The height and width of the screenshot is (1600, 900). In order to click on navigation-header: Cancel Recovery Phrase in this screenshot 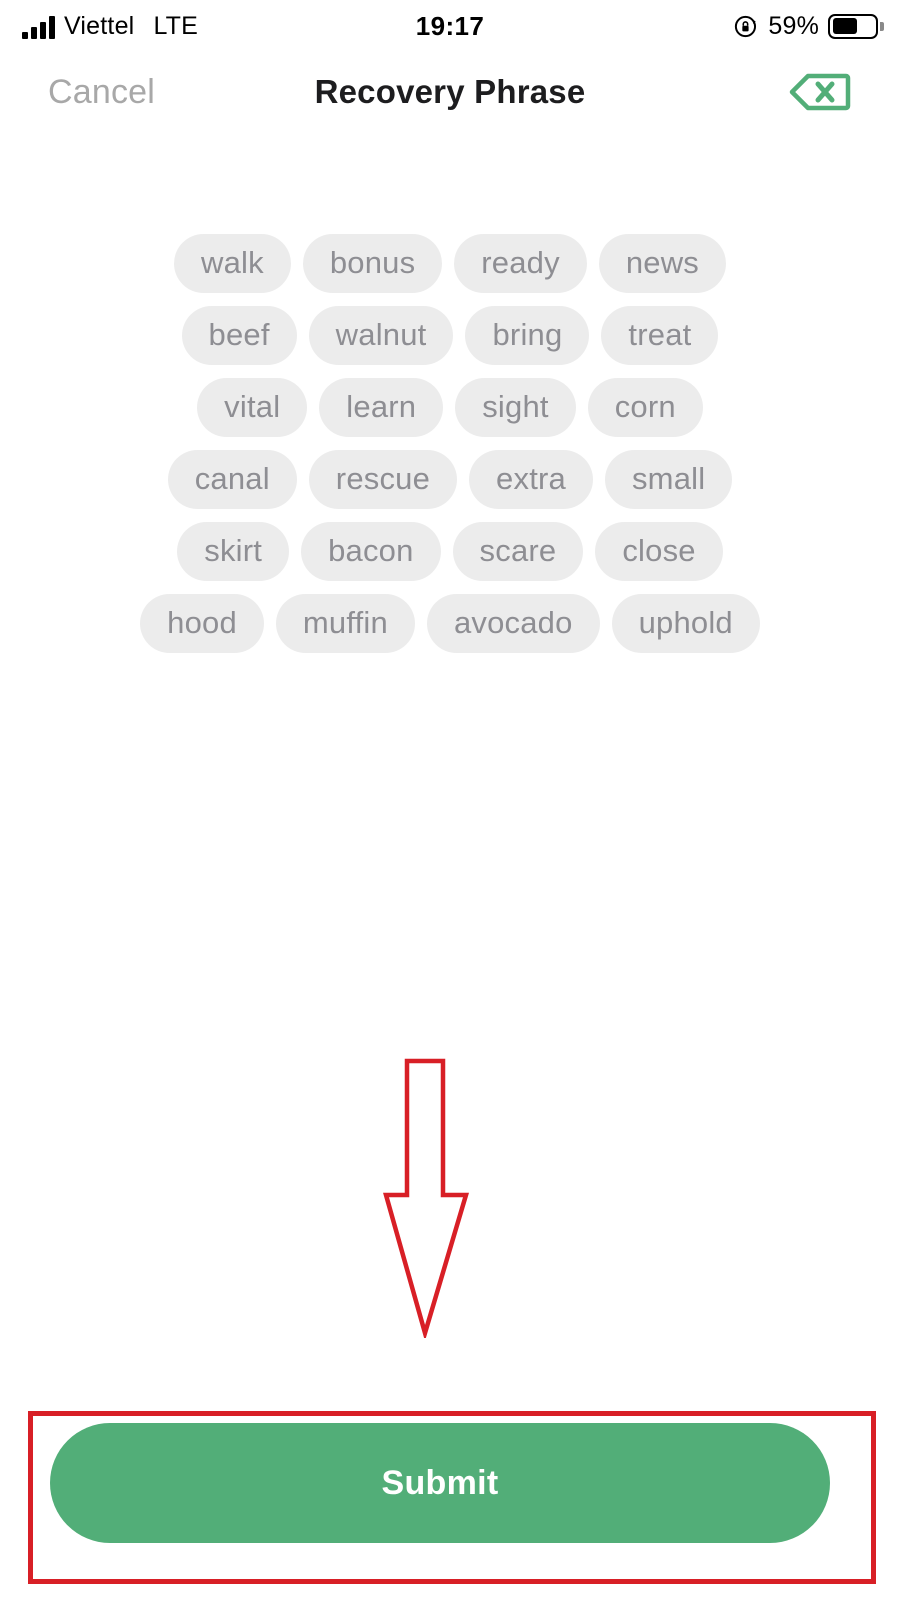, I will do `click(450, 92)`.